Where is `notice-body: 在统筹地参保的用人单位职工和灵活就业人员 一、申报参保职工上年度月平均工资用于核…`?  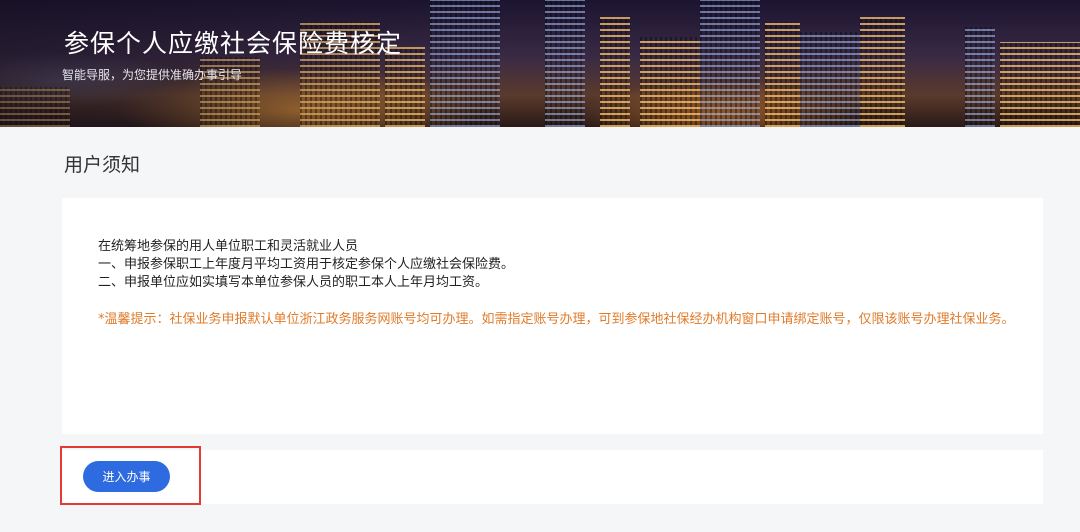 notice-body: 在统筹地参保的用人单位职工和灵活就业人员 一、申报参保职工上年度月平均工资用于核… is located at coordinates (563, 265).